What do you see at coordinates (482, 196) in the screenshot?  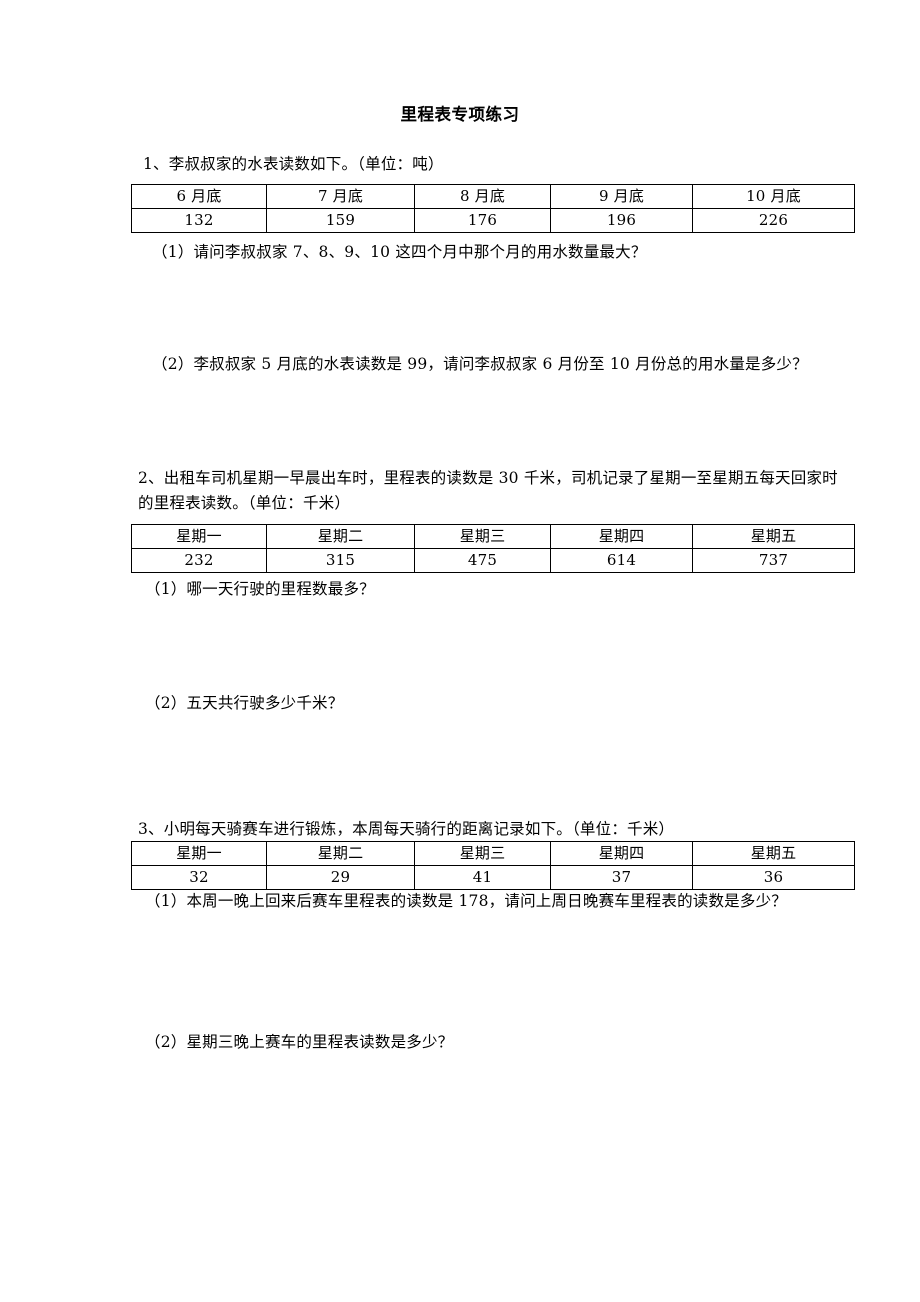 I see `table-header-cell: 8 月底` at bounding box center [482, 196].